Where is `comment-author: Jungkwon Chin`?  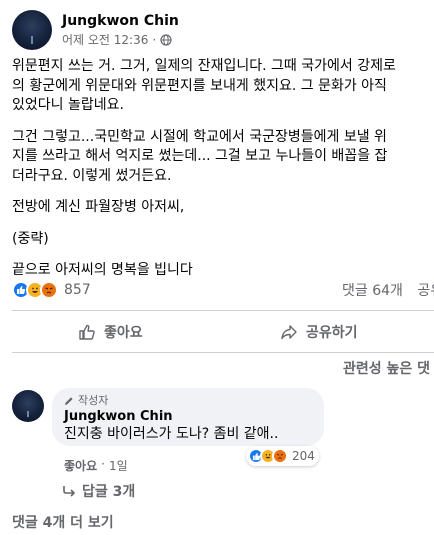
comment-author: Jungkwon Chin is located at coordinates (188, 417).